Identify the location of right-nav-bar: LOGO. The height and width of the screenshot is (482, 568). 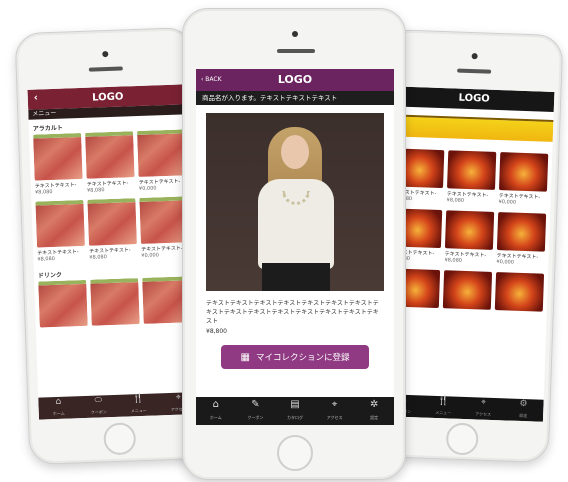
(474, 99).